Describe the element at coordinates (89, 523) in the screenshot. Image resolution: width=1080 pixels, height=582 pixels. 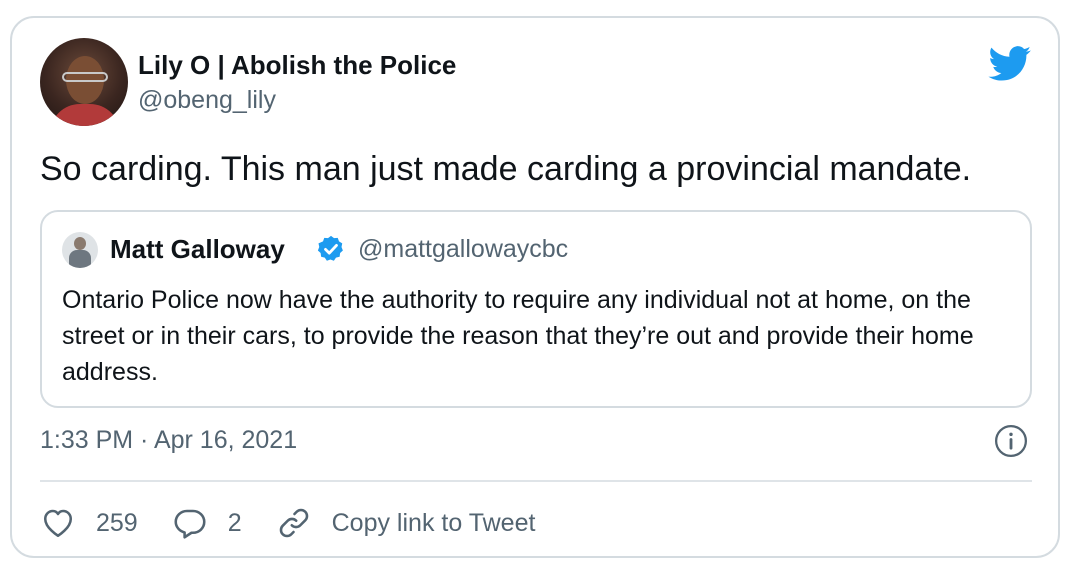
I see `like-button: 259` at that location.